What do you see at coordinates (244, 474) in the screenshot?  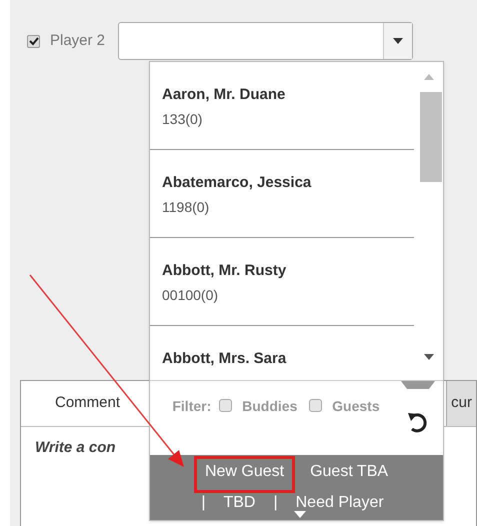 I see `action-link: New Guest` at bounding box center [244, 474].